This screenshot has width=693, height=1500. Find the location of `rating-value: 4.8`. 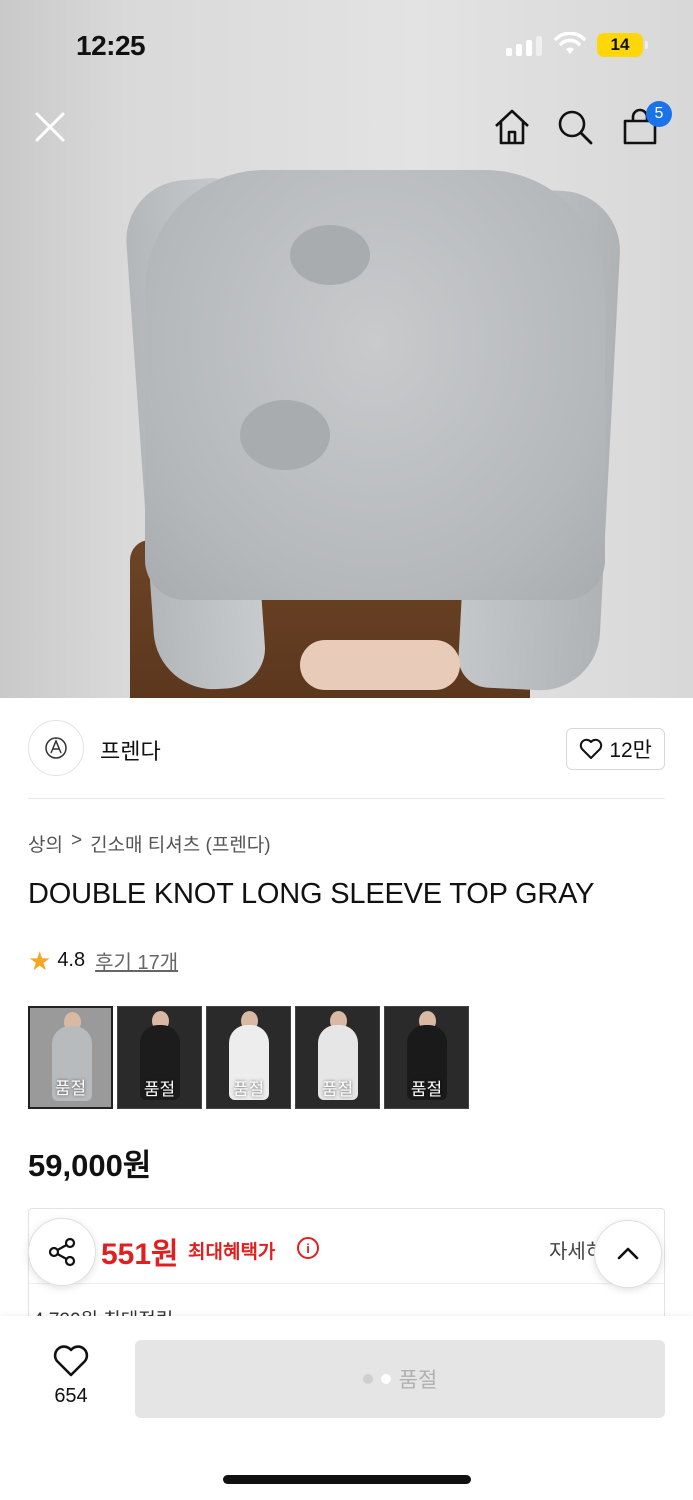

rating-value: 4.8 is located at coordinates (71, 960).